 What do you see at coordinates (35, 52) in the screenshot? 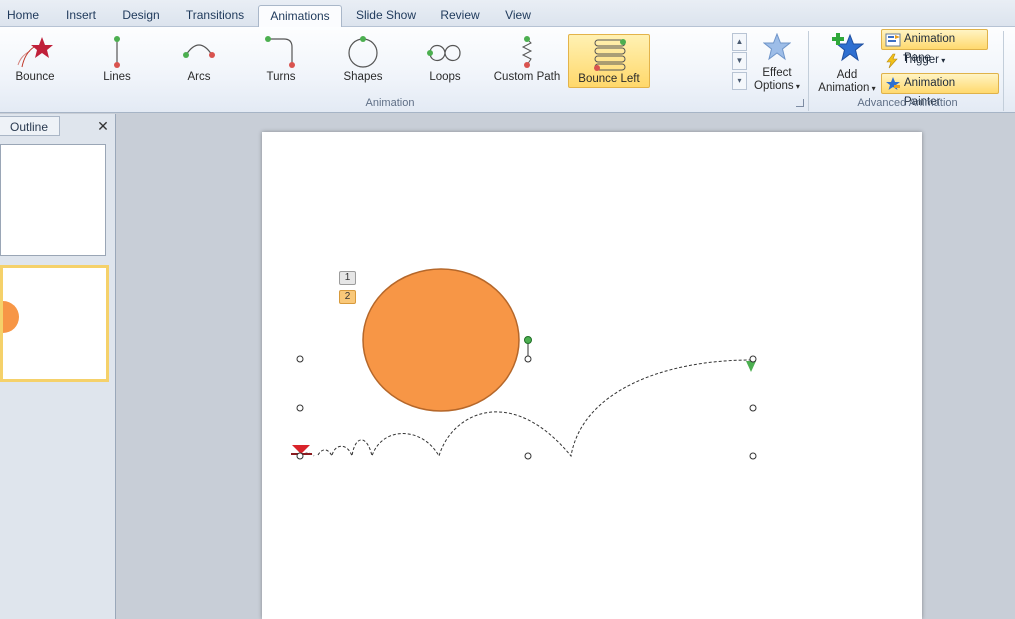
I see `bounce-star-icon` at bounding box center [35, 52].